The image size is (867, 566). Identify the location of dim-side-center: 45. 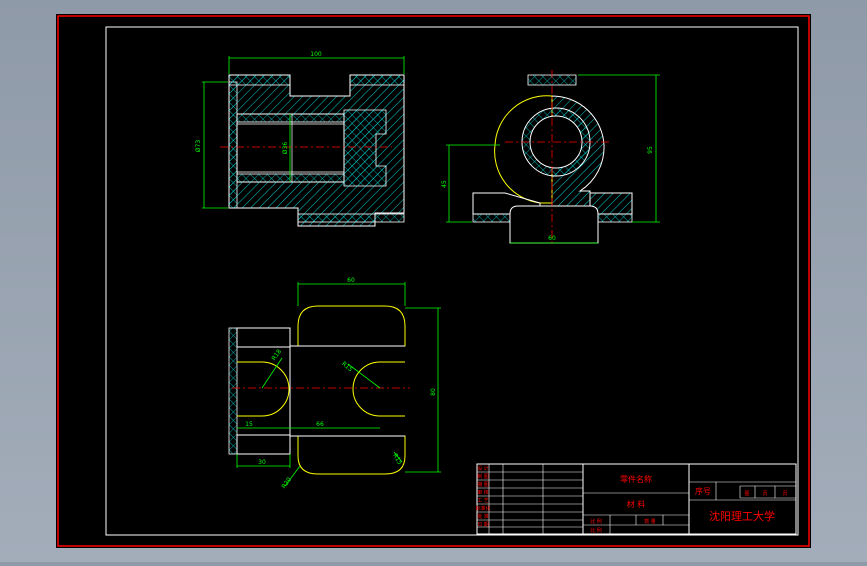
(444, 184).